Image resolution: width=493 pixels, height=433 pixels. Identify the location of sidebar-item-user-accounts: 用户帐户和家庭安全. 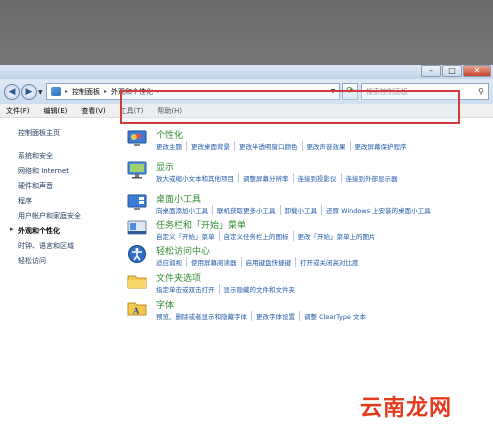
(65, 216).